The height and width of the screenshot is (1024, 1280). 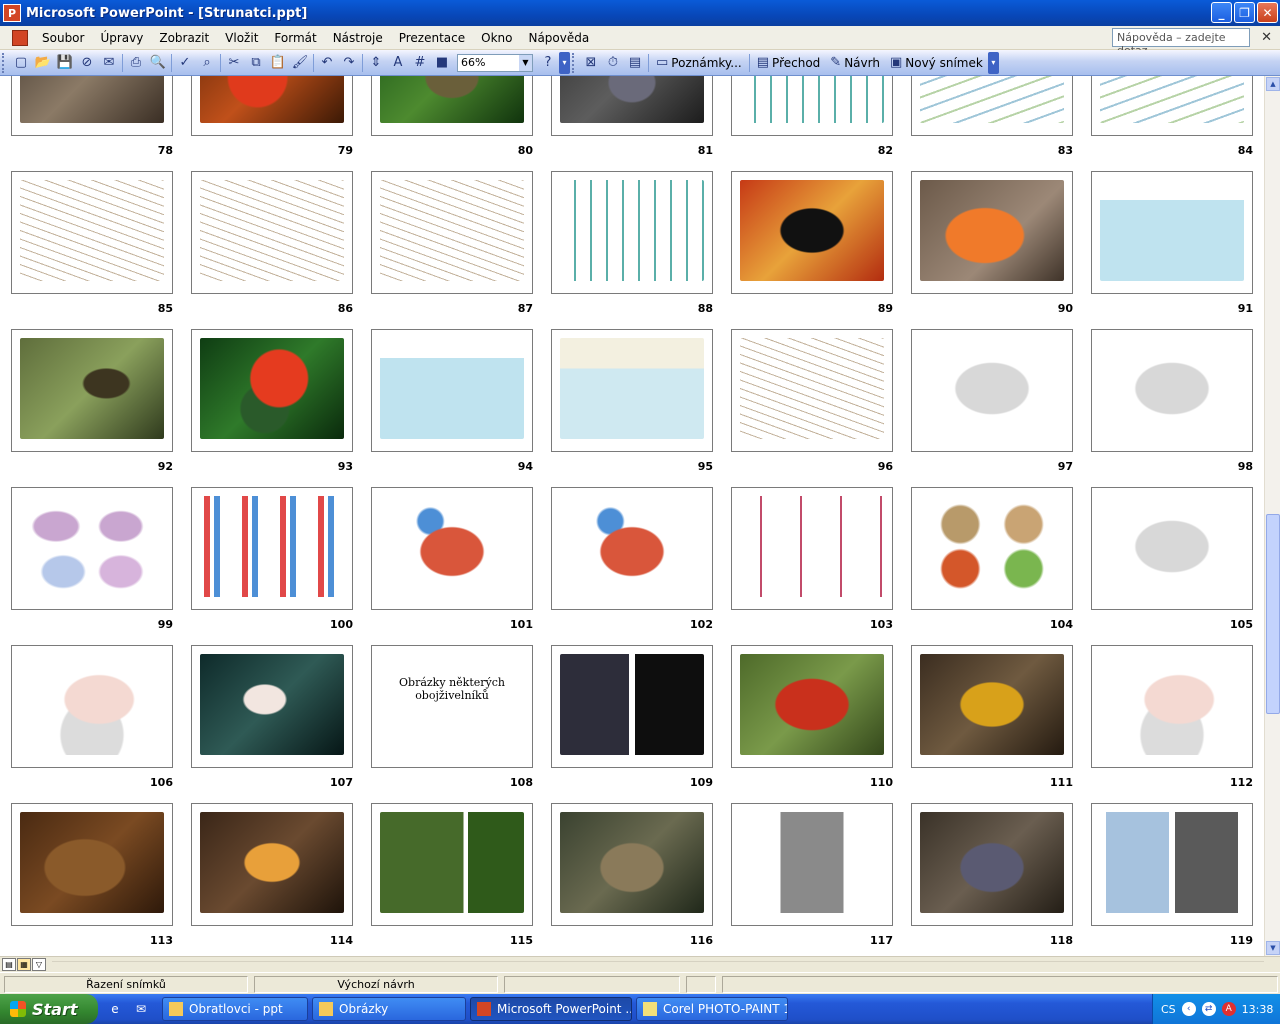 I want to click on cut-icon: ✂, so click(x=234, y=63).